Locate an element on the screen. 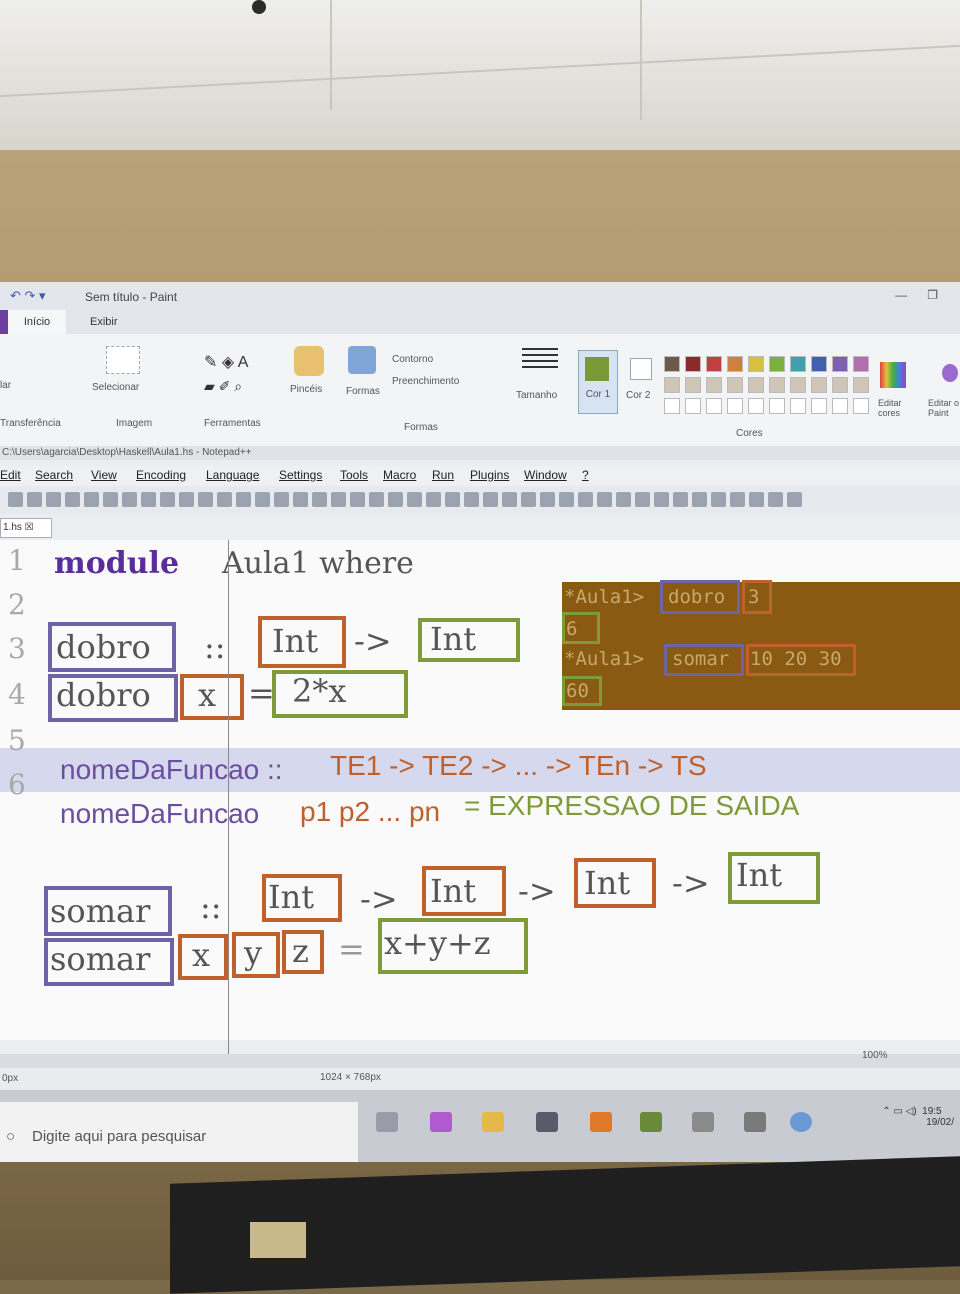 The image size is (960, 1294). menu-window: Window is located at coordinates (545, 475).